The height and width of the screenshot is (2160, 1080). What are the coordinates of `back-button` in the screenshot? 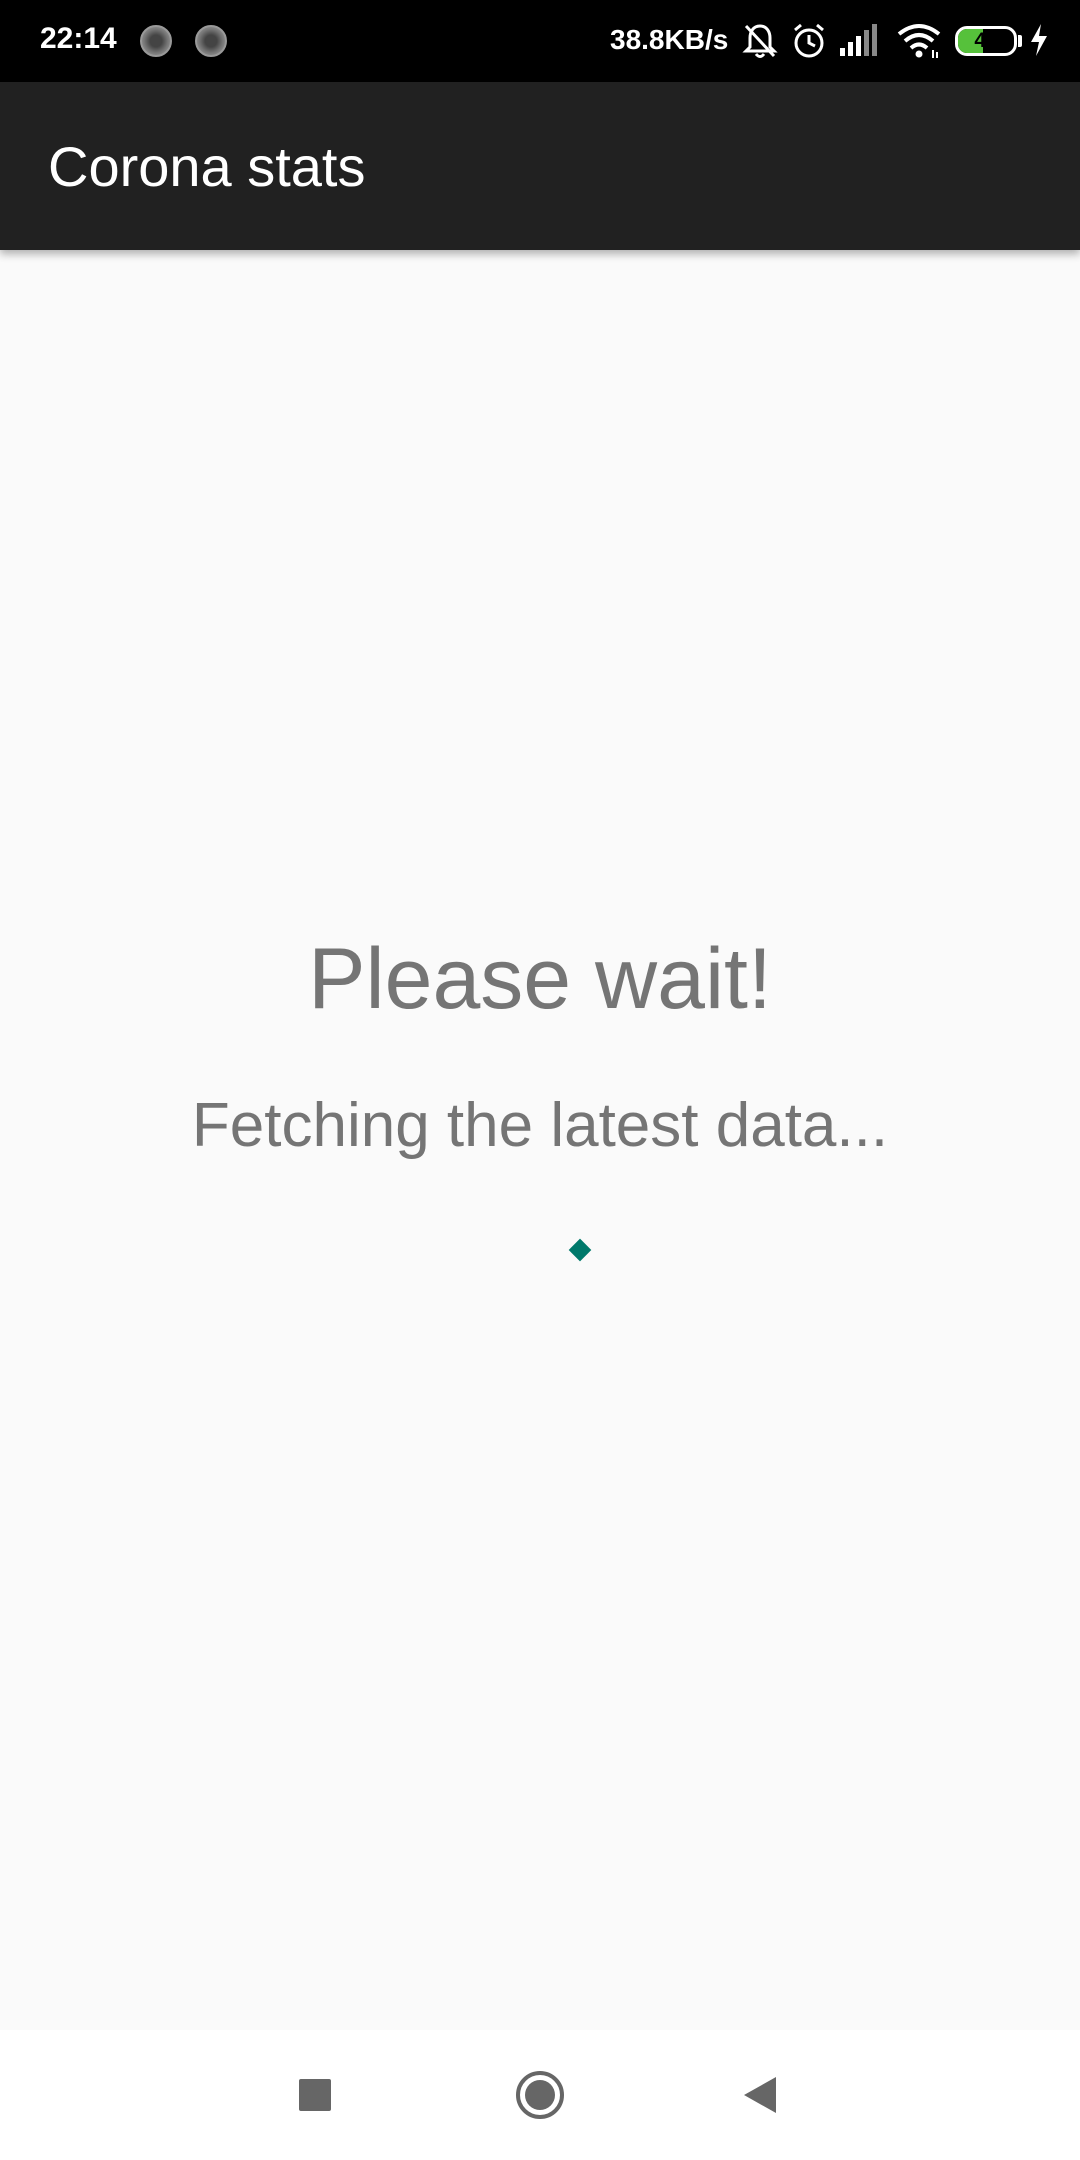 It's located at (760, 2095).